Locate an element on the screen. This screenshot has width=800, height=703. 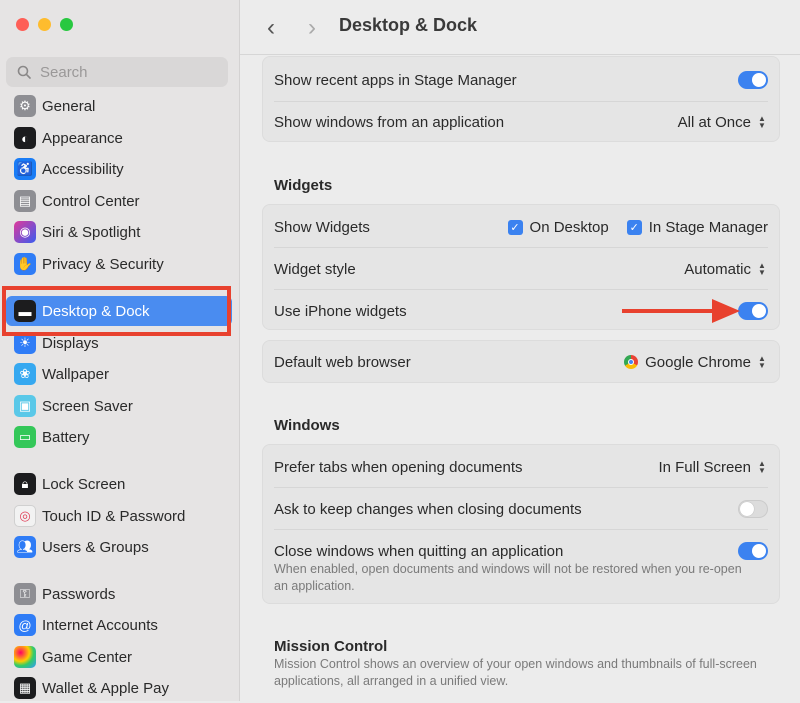
sidebar-item-label: General is located at coordinates (69, 106).